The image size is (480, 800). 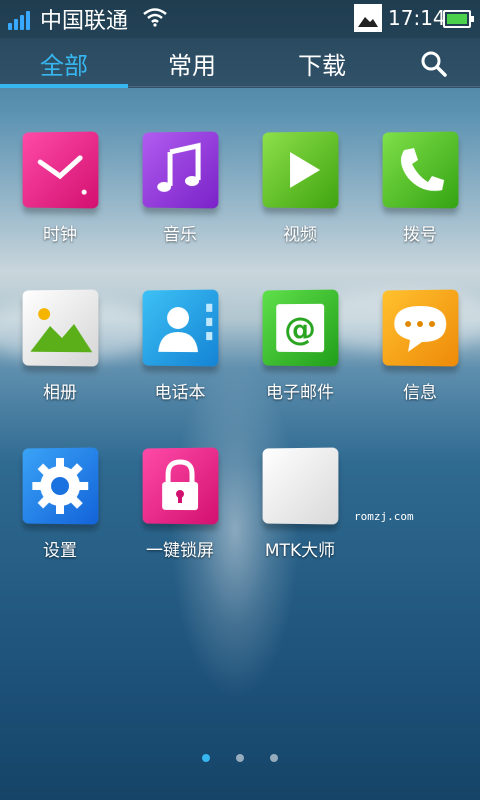 I want to click on page-indicator-dot-active, so click(x=206, y=758).